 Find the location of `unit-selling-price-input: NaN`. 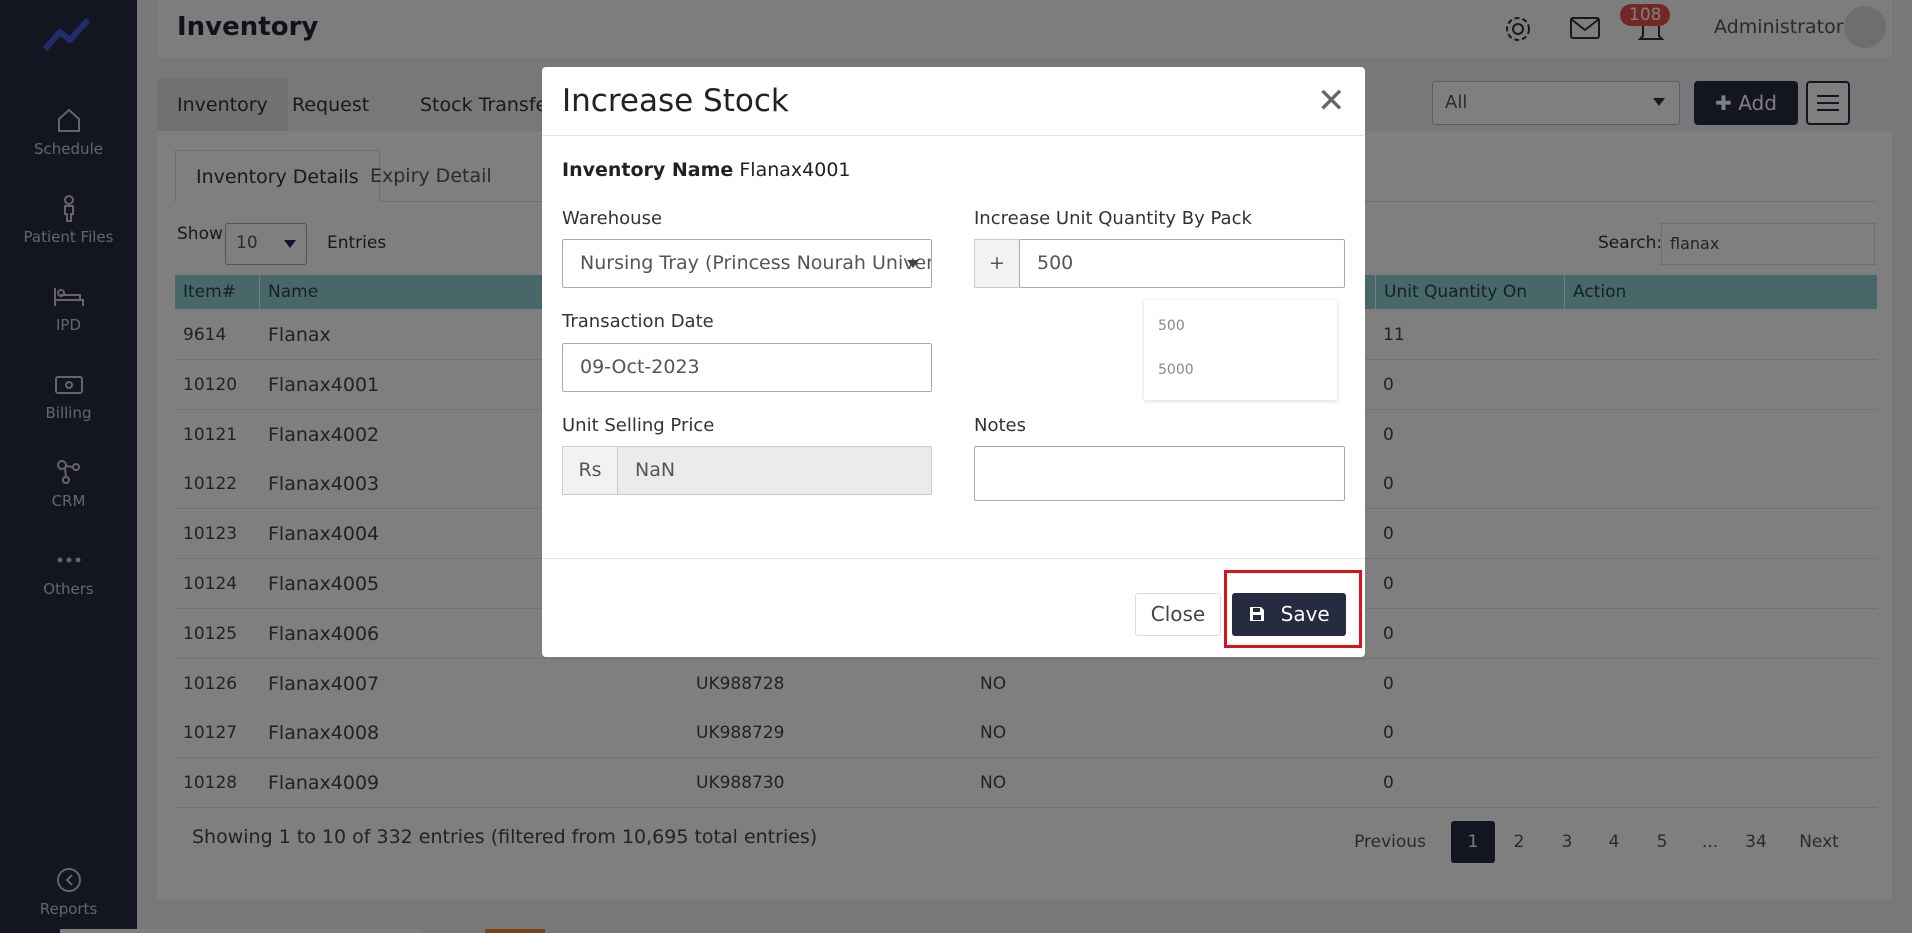

unit-selling-price-input: NaN is located at coordinates (774, 470).